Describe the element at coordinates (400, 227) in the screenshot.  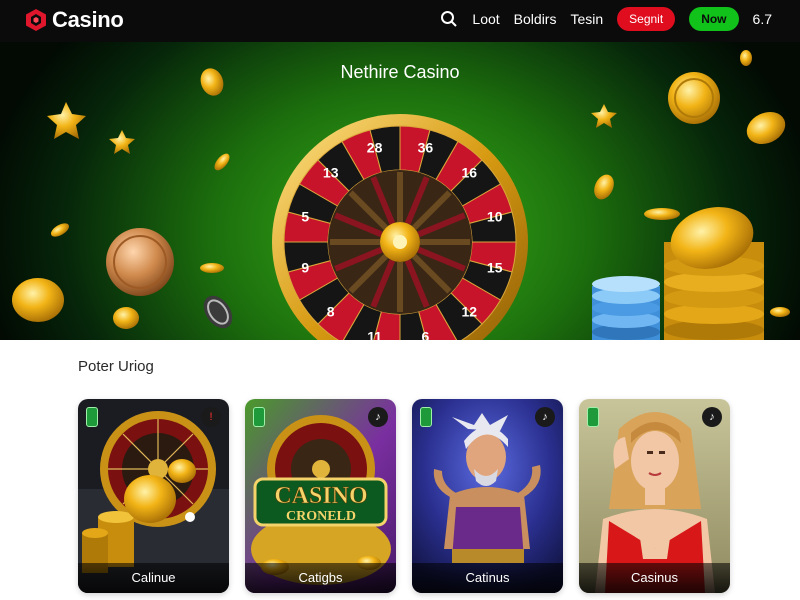
I see `roulette-wheel-icon: 36 16 10 15 12 6 11 8 9 5 13 28` at that location.